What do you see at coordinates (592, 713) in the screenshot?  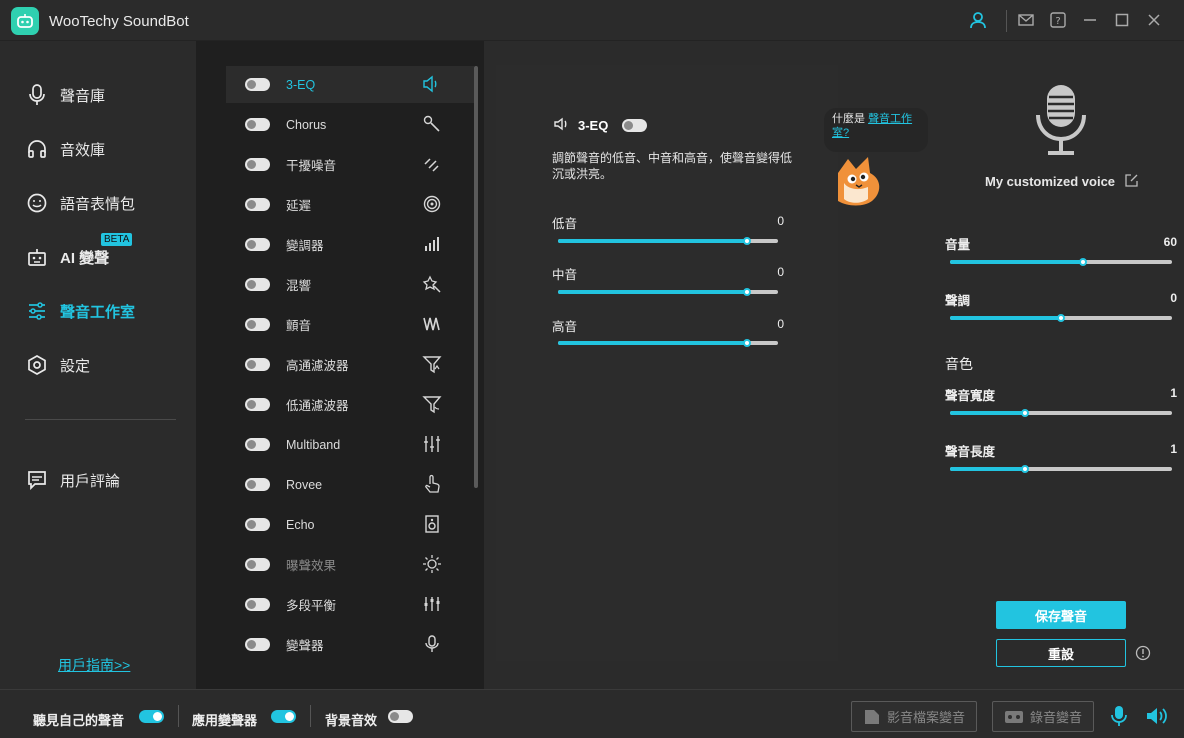 I see `bottom-bar: 聽見自己的聲音 應用變聲器 背景音效 影音檔案變音 錄音變音` at bounding box center [592, 713].